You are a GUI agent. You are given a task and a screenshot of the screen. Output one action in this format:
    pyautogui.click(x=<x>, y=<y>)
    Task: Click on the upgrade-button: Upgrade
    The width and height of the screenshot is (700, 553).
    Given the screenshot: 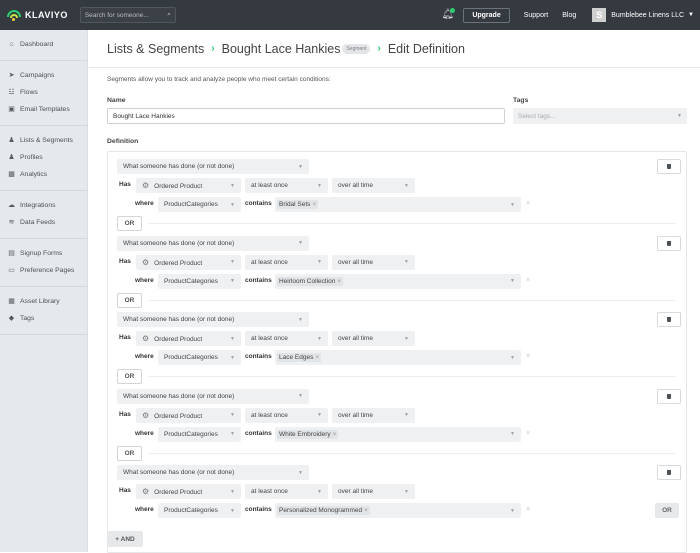 What is the action you would take?
    pyautogui.click(x=486, y=15)
    